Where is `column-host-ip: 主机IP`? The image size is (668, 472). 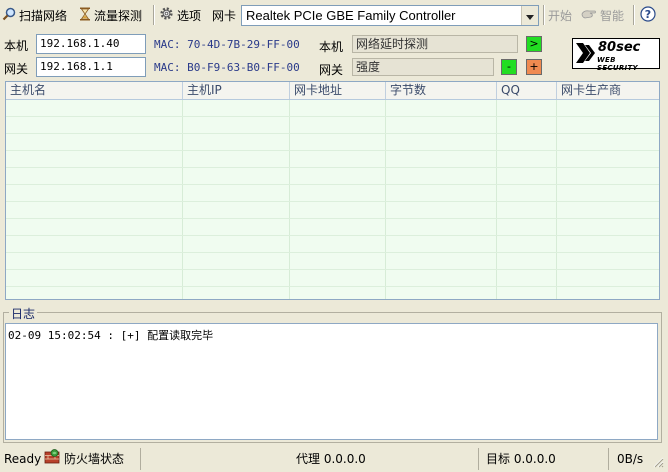 column-host-ip: 主机IP is located at coordinates (236, 90).